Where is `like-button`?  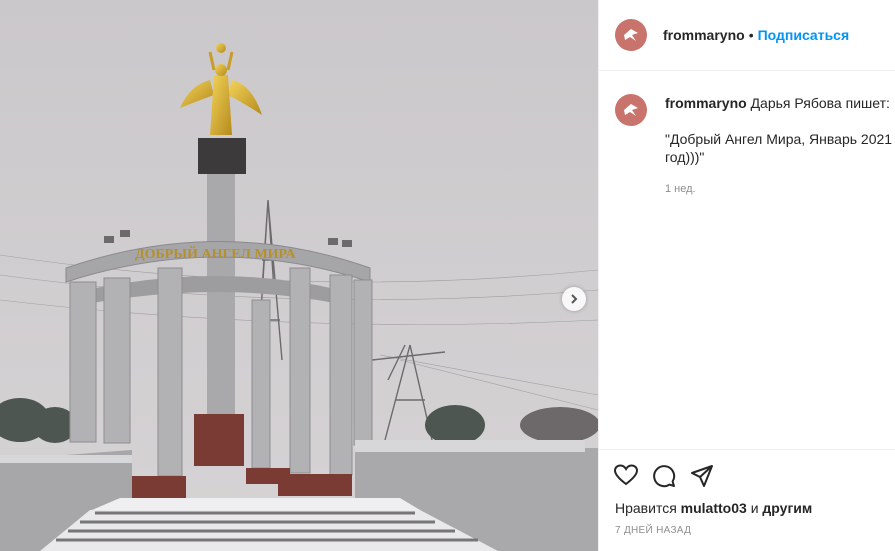
like-button is located at coordinates (626, 476).